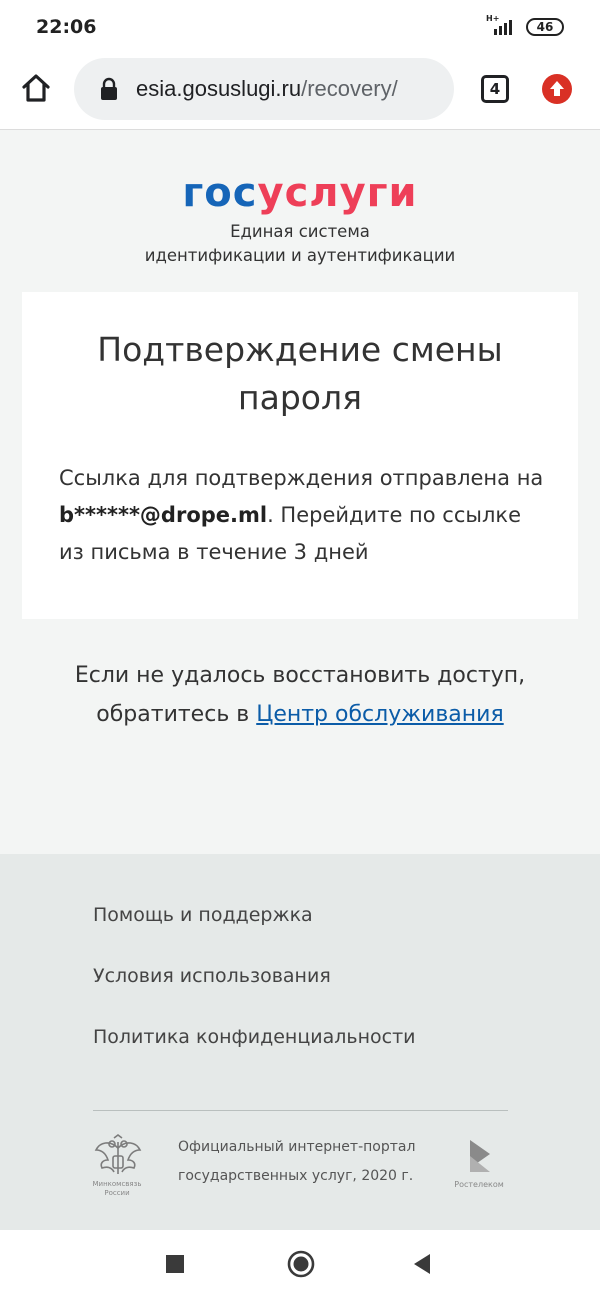 This screenshot has height=1299, width=600. I want to click on help-line-2: обратитесь в Центр обслуживания, so click(300, 714).